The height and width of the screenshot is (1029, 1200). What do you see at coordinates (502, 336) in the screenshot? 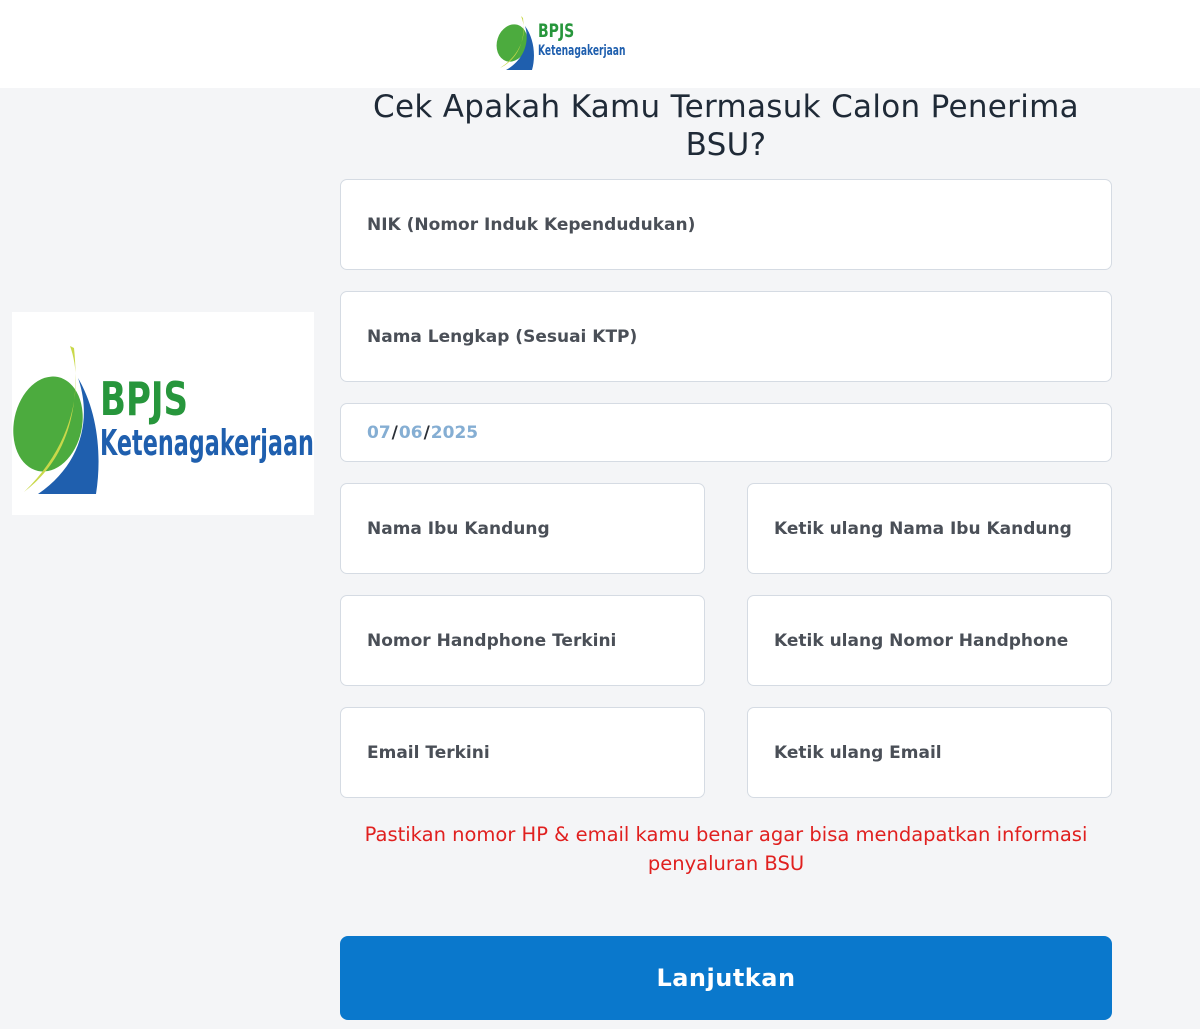
I see `full-name-placeholder: Nama Lengkap (Sesuai KTP)` at bounding box center [502, 336].